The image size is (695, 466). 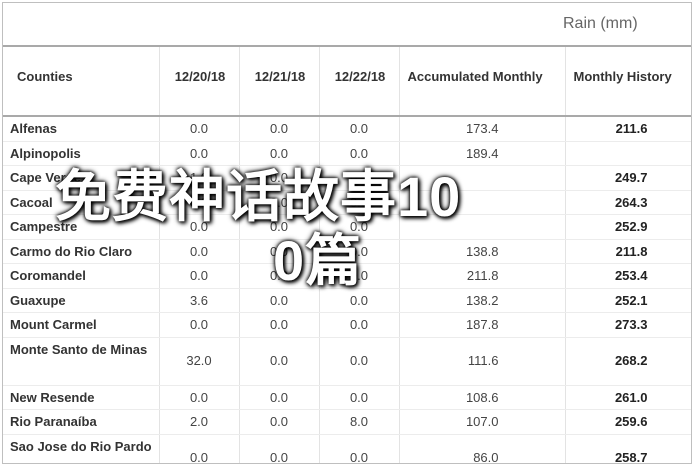 What do you see at coordinates (81, 82) in the screenshot?
I see `col-header-counties: Counties` at bounding box center [81, 82].